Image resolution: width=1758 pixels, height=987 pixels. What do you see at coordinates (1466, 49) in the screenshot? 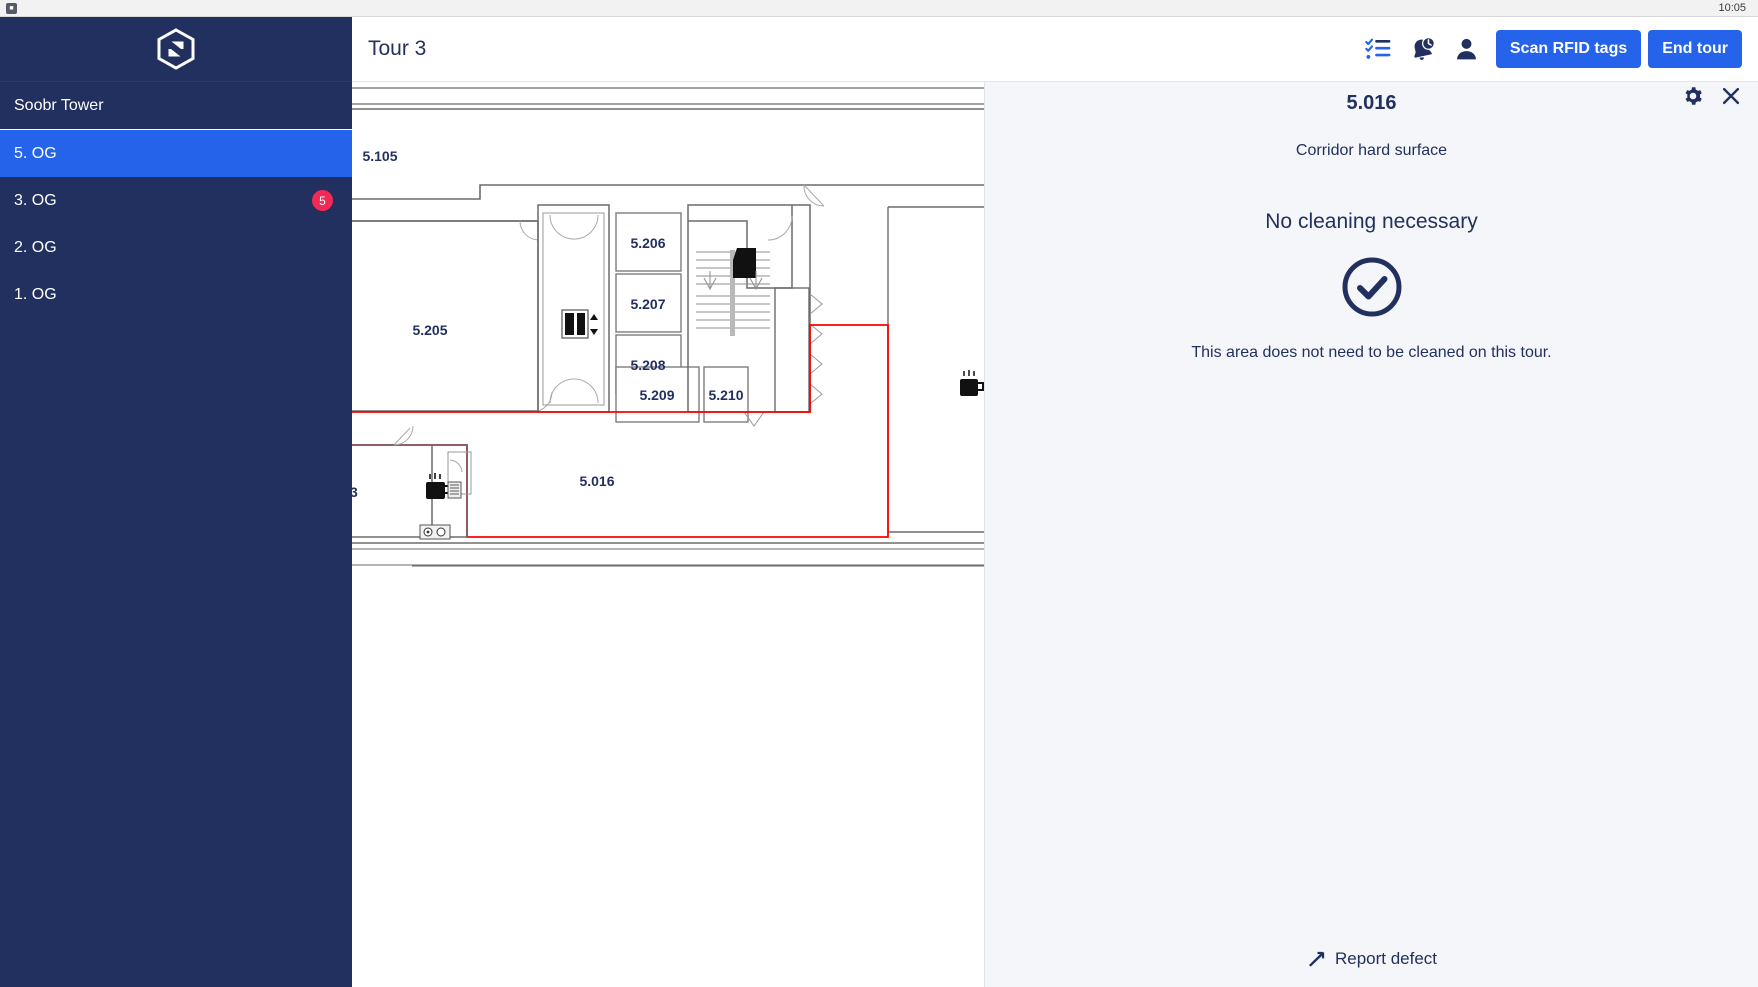
I see `person-icon` at bounding box center [1466, 49].